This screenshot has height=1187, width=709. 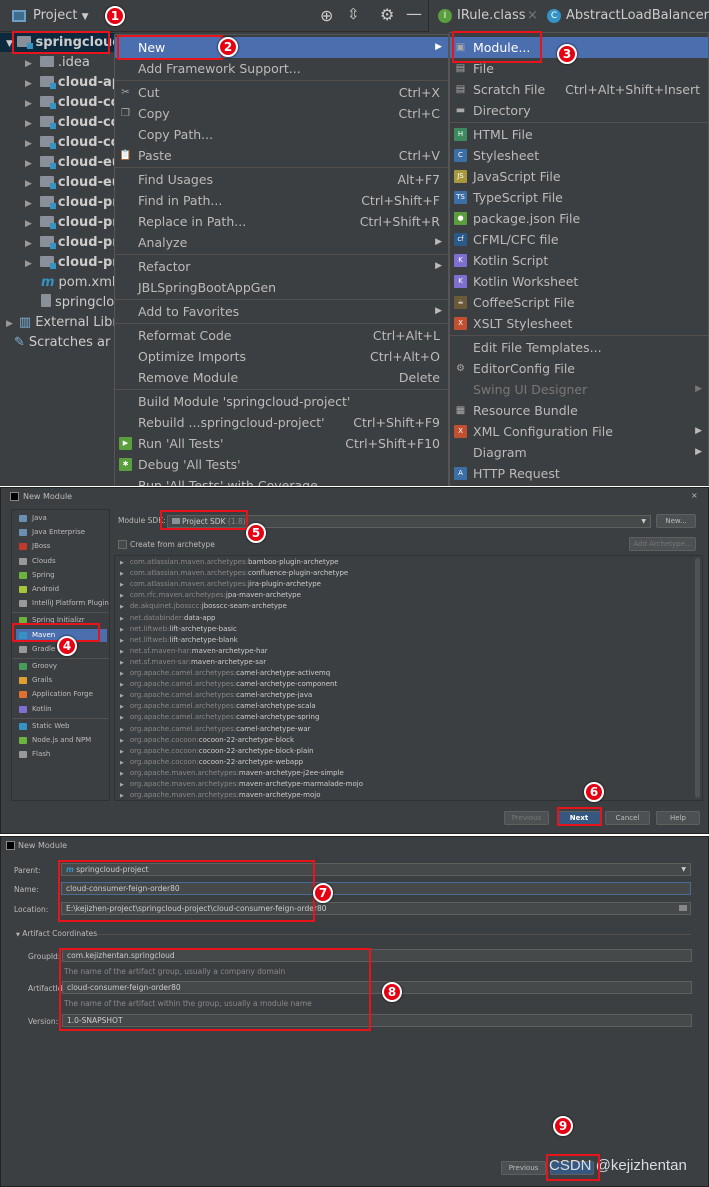 I want to click on menu-item: Diagram ▶, so click(x=579, y=452).